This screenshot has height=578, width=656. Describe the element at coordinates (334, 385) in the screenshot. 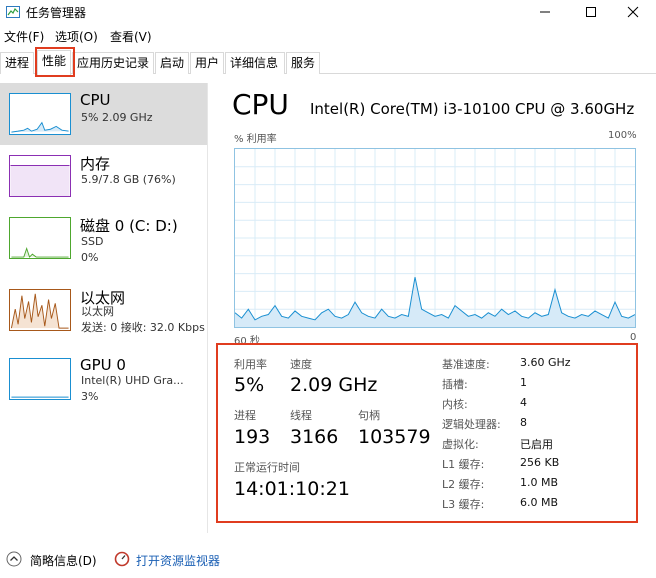

I see `speed-value: 2.09 GHz` at that location.